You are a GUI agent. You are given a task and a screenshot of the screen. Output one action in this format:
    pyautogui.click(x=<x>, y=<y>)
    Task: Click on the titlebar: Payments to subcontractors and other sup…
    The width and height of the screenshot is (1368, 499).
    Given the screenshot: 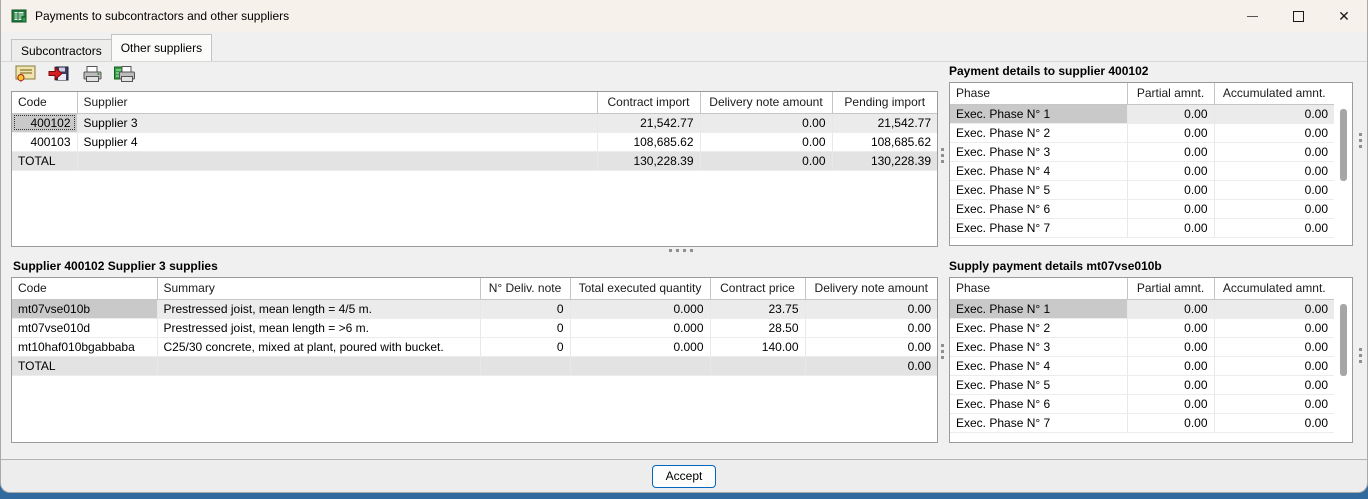 What is the action you would take?
    pyautogui.click(x=684, y=16)
    